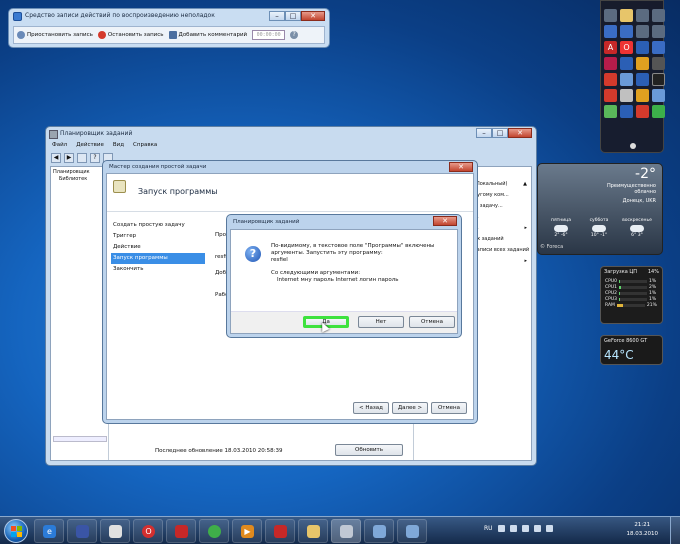 The image size is (680, 544). I want to click on menu-action: Действие, so click(90, 145).